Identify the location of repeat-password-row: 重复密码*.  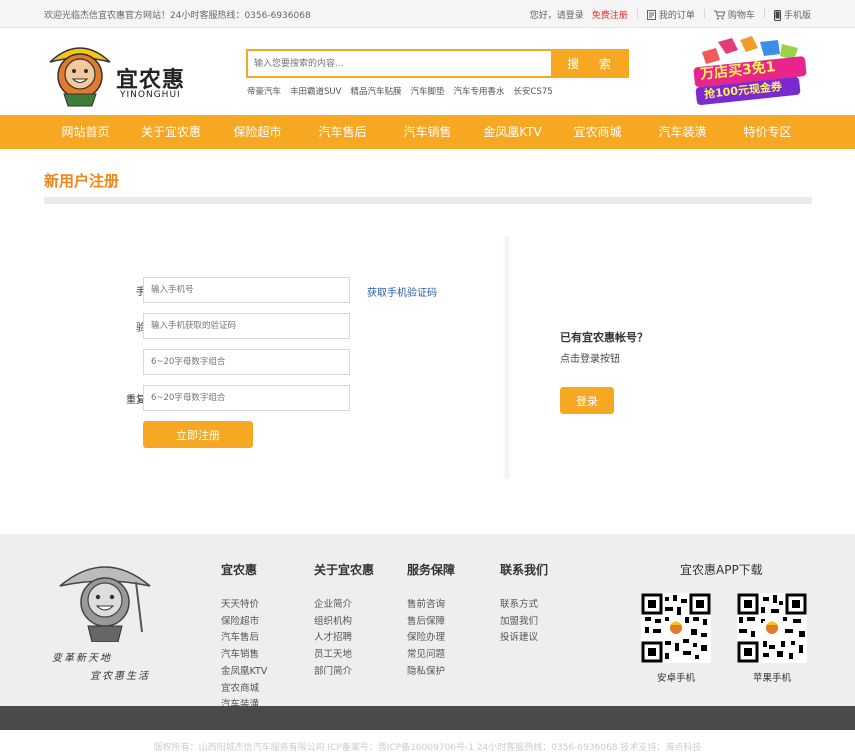
(254, 398).